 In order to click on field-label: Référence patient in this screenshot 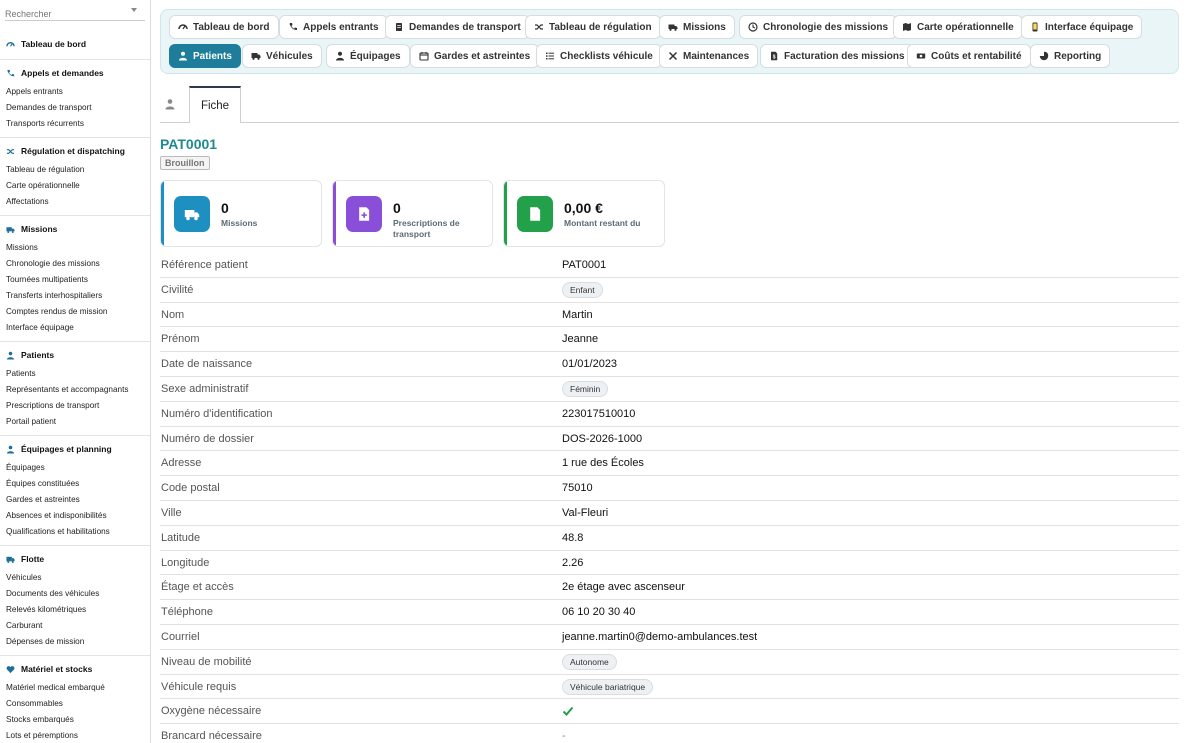, I will do `click(204, 265)`.